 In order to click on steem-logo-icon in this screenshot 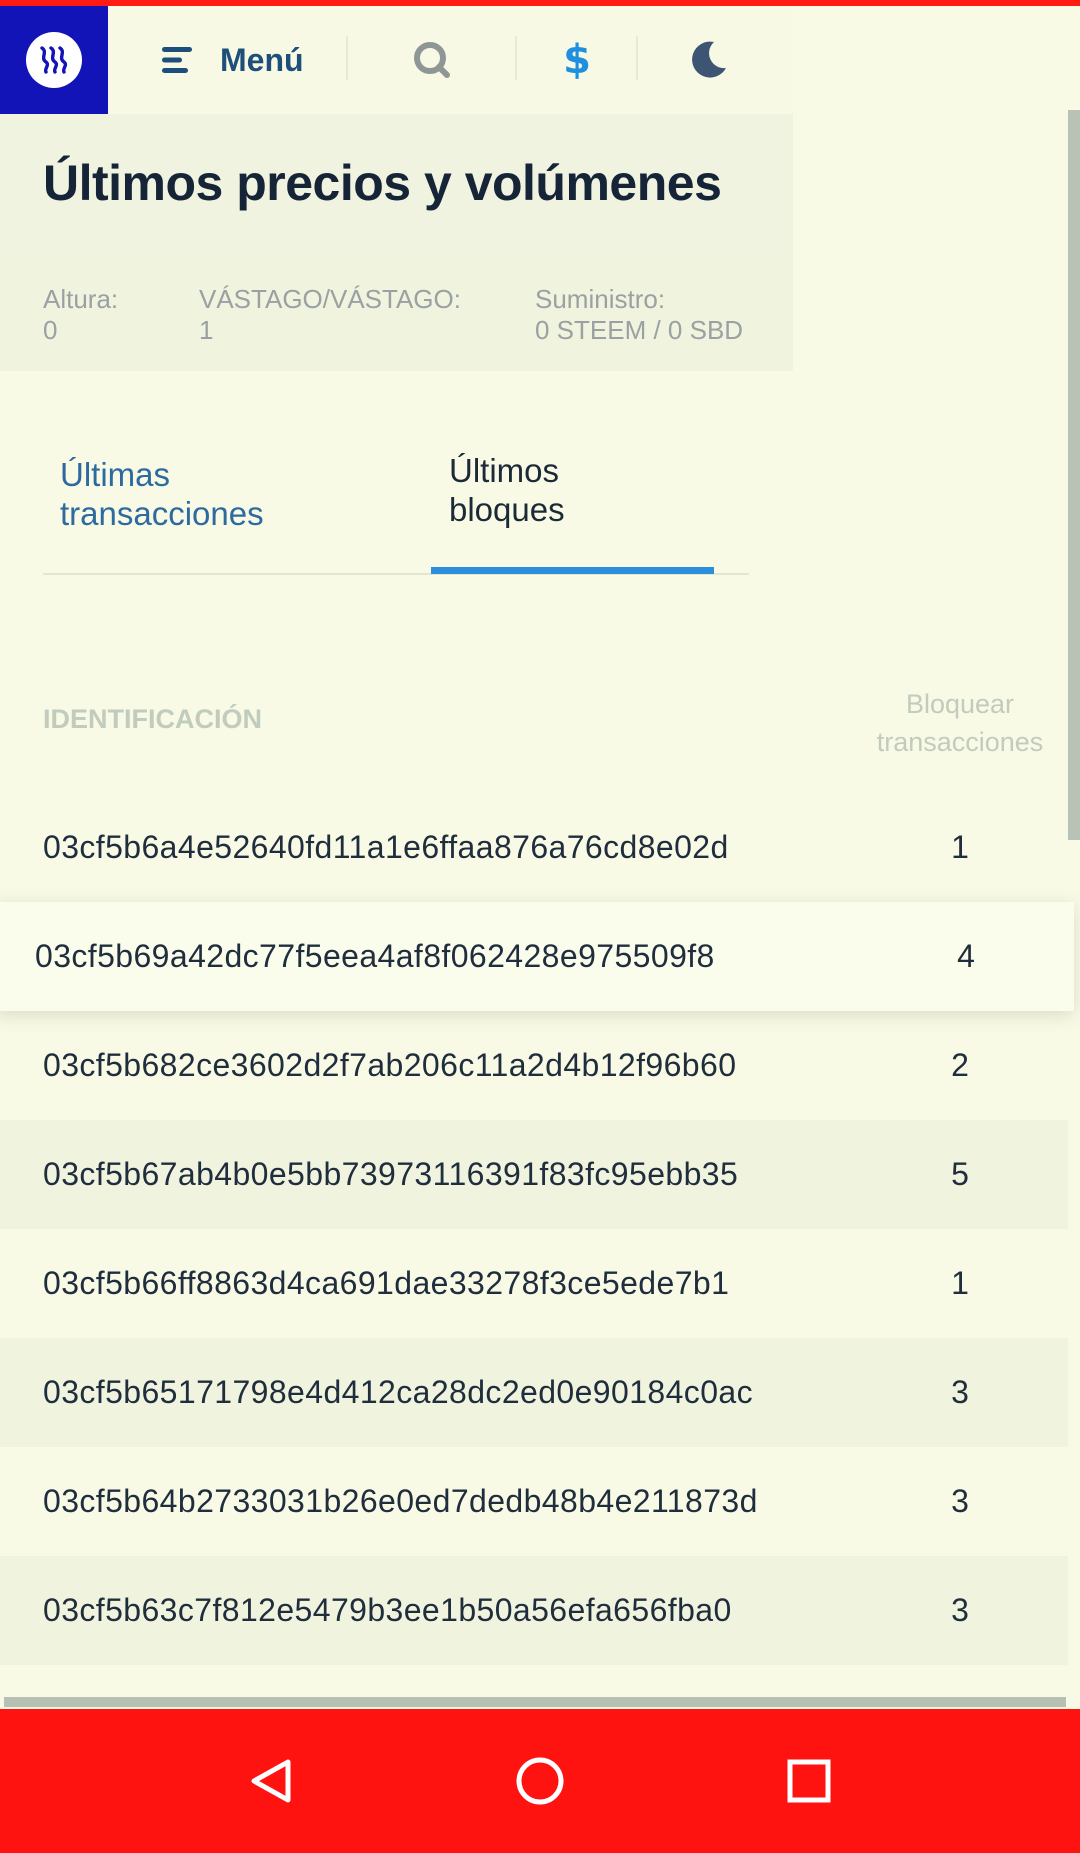, I will do `click(54, 60)`.